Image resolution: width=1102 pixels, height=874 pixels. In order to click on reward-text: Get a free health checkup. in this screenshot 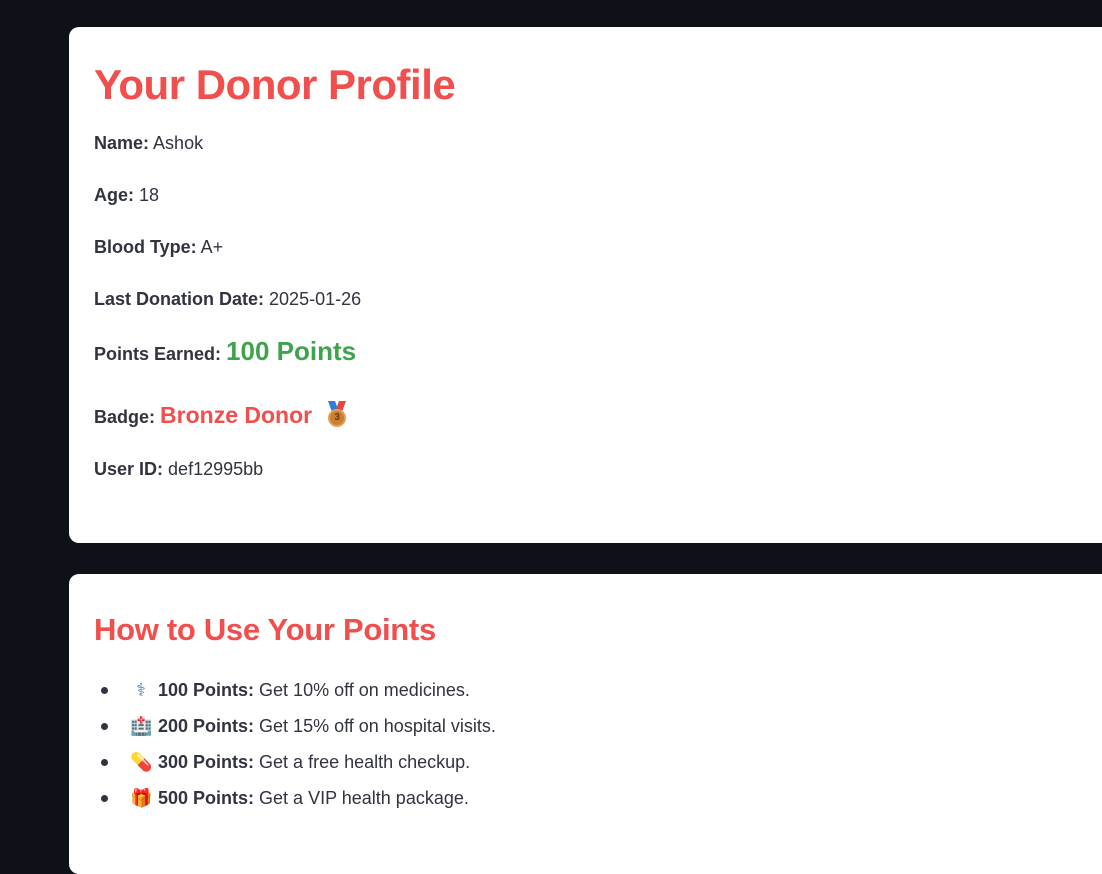, I will do `click(365, 762)`.